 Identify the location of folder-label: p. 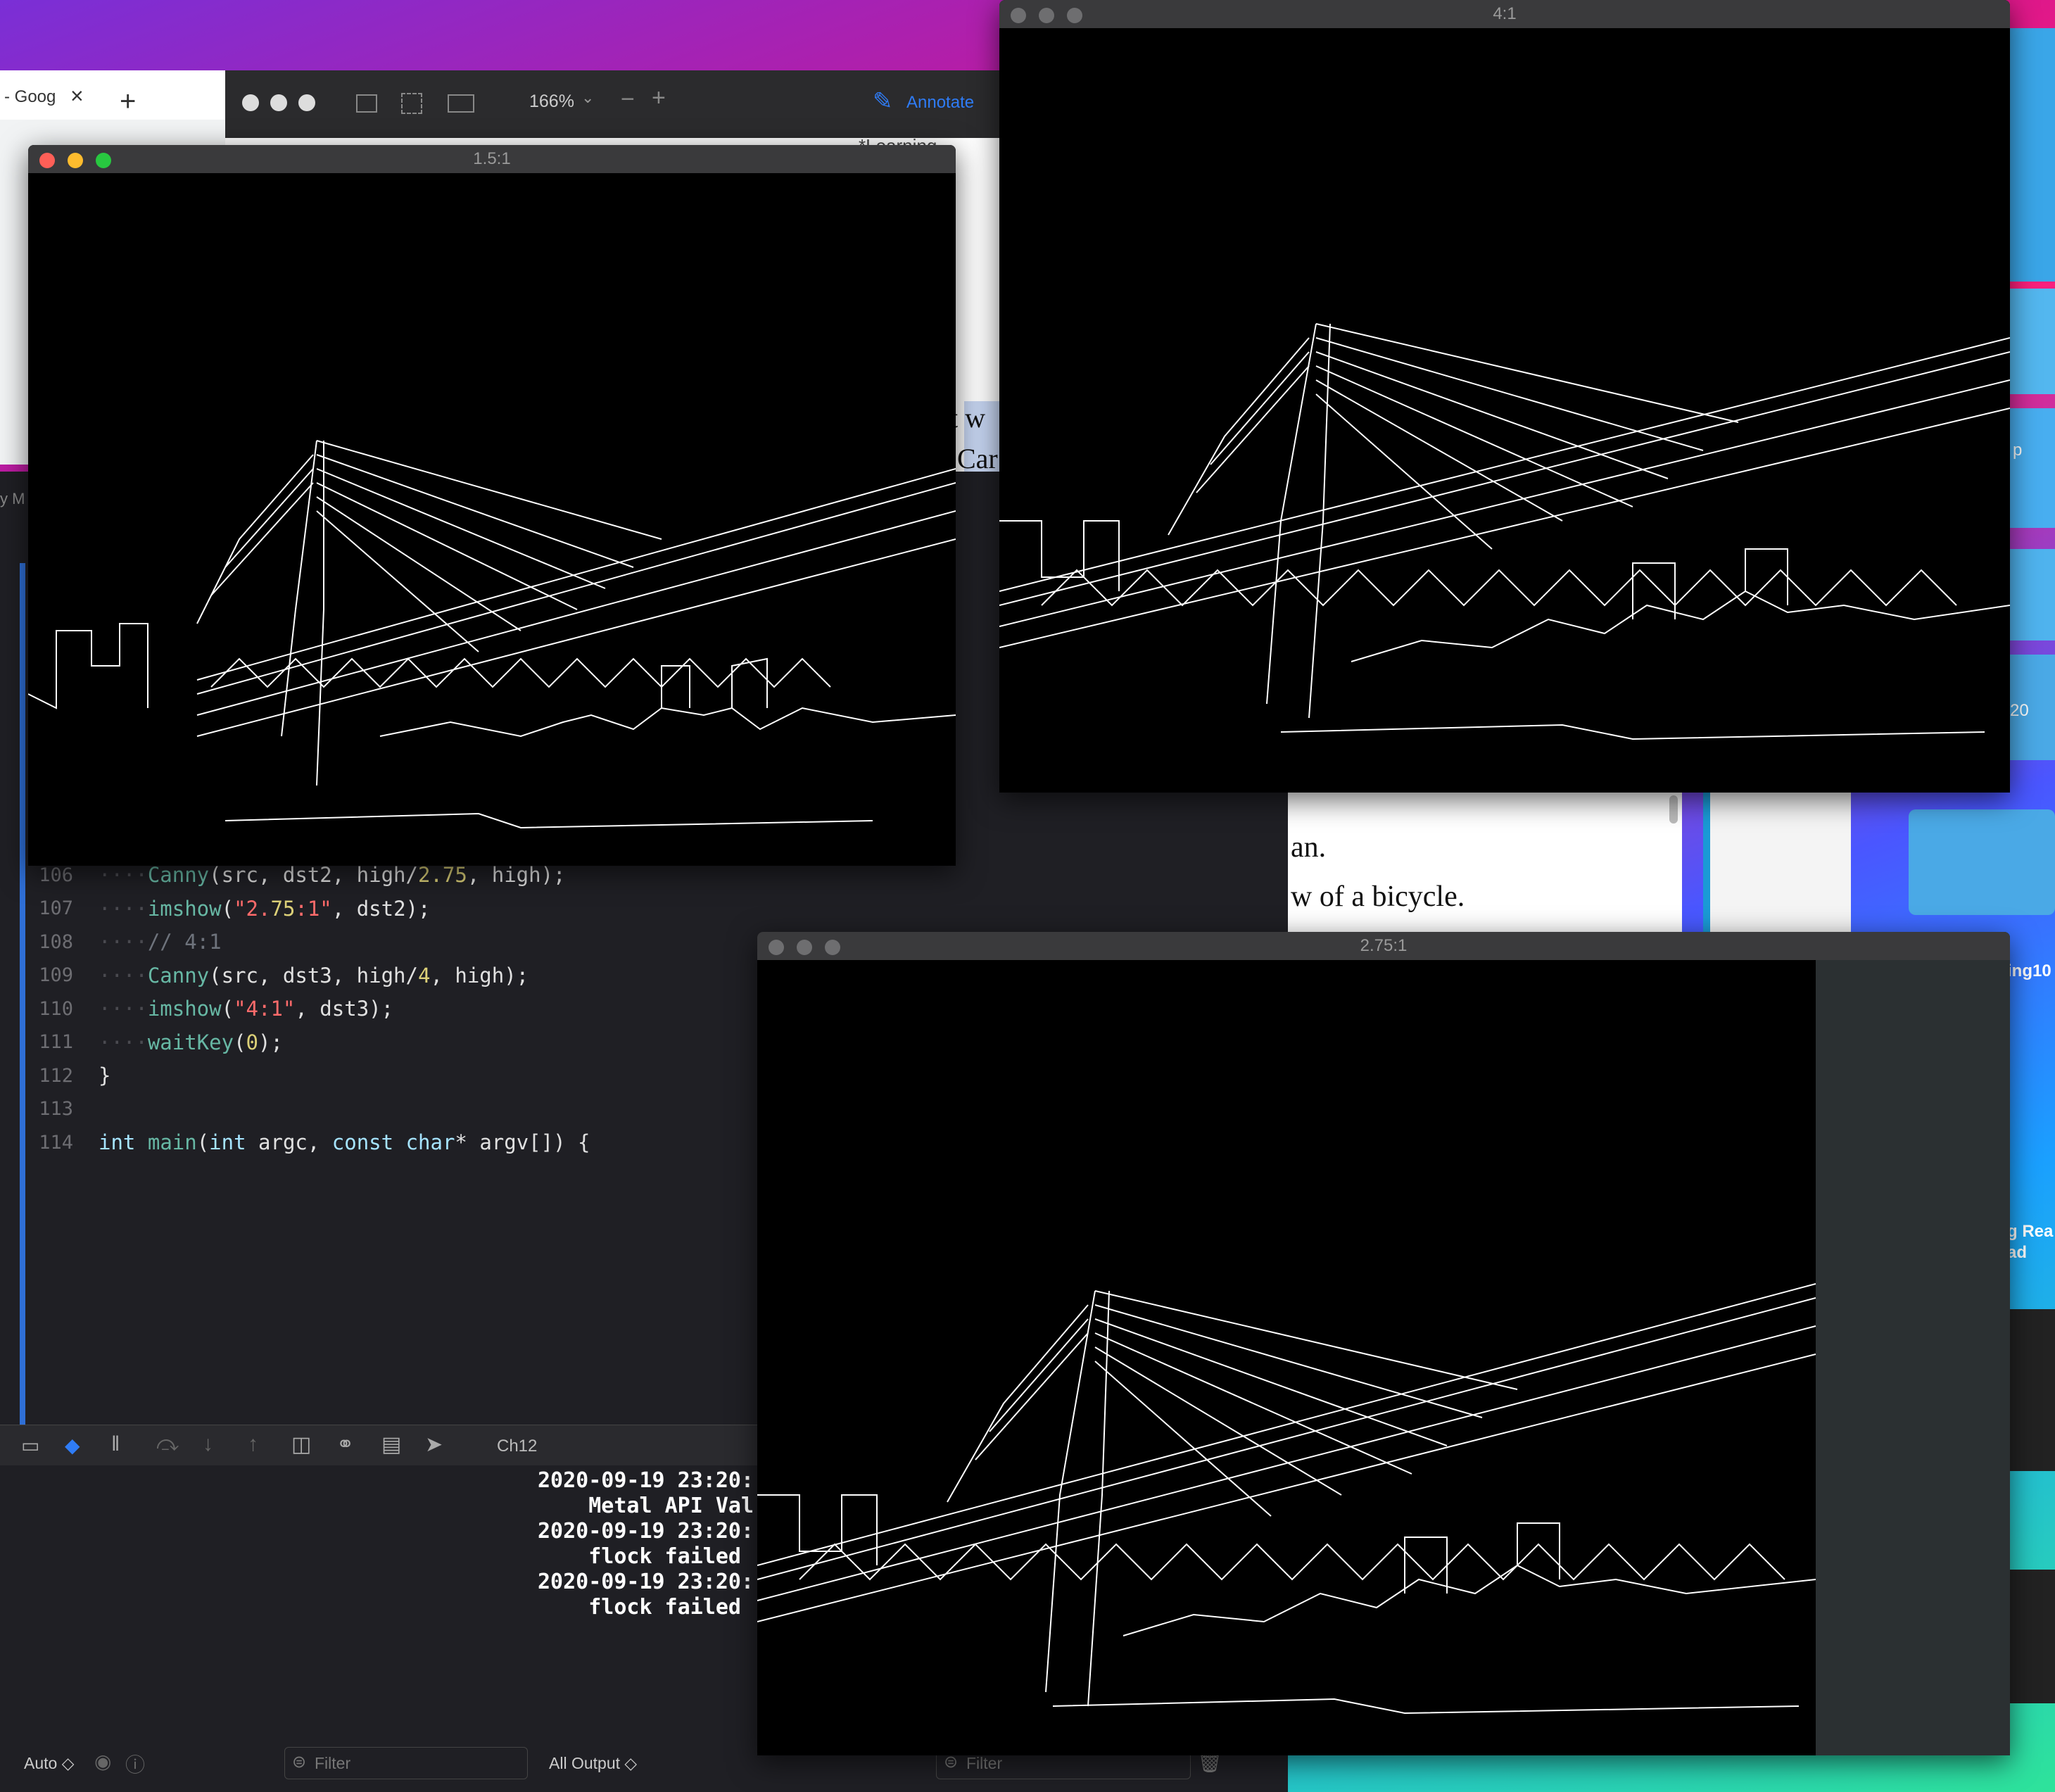
(2018, 450).